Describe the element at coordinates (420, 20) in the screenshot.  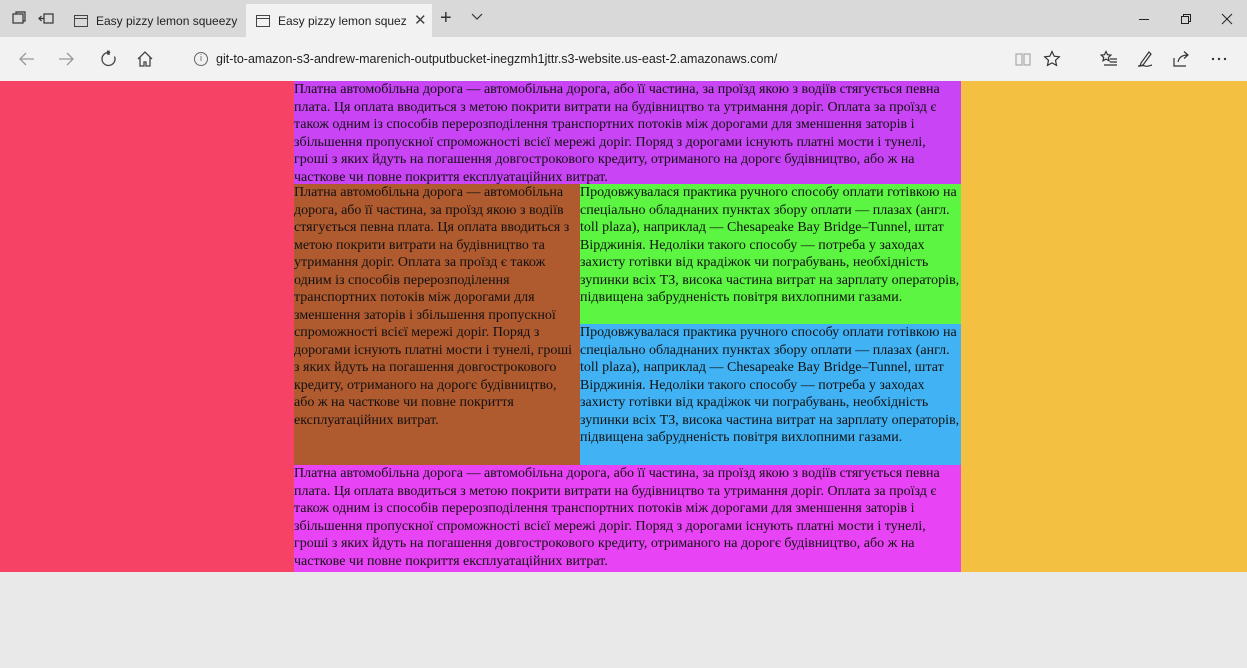
I see `close-tab-button: ✕` at that location.